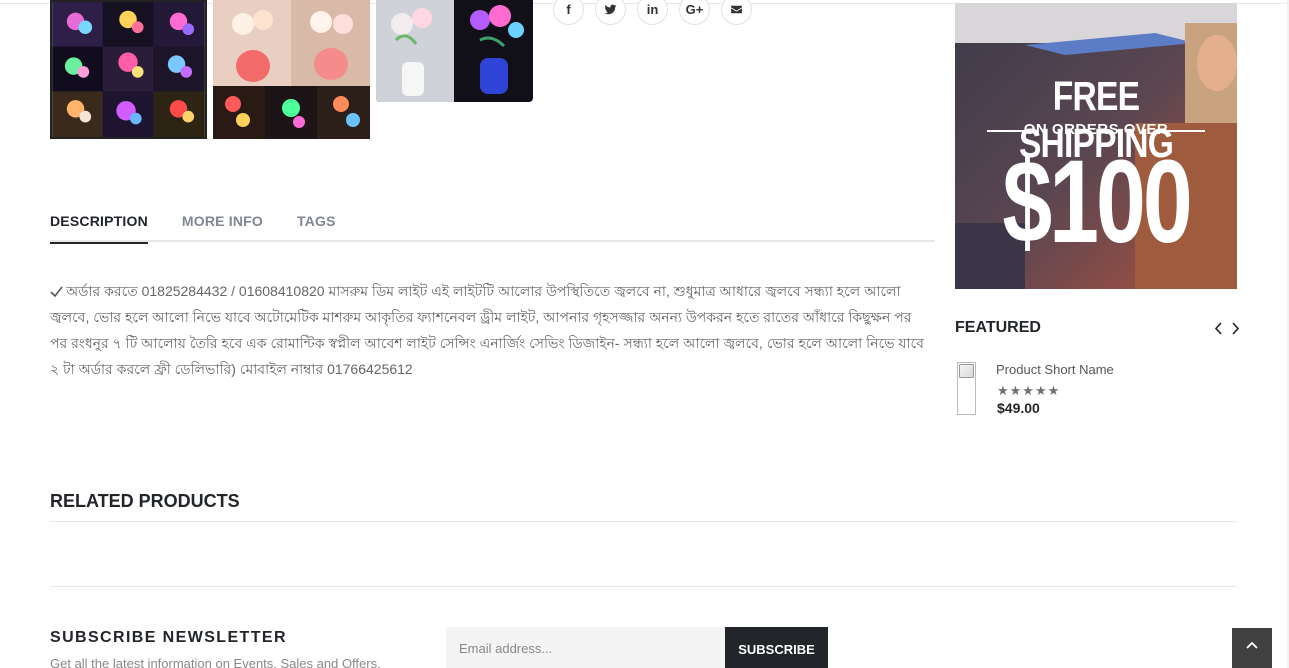  Describe the element at coordinates (1018, 408) in the screenshot. I see `featured-product-price: $49.00` at that location.